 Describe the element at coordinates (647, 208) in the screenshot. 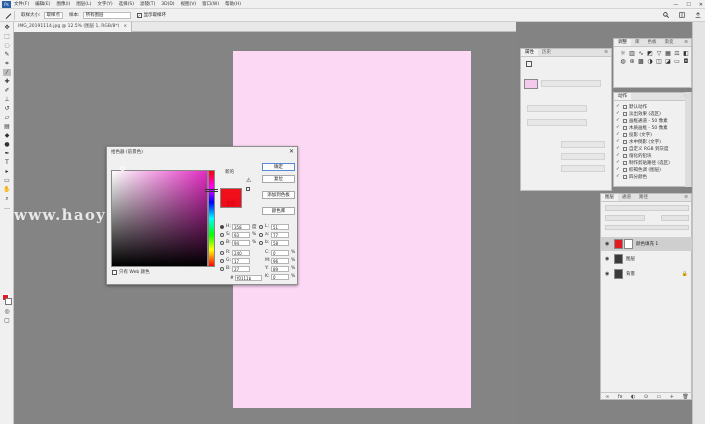

I see `layer-filter-bar` at that location.